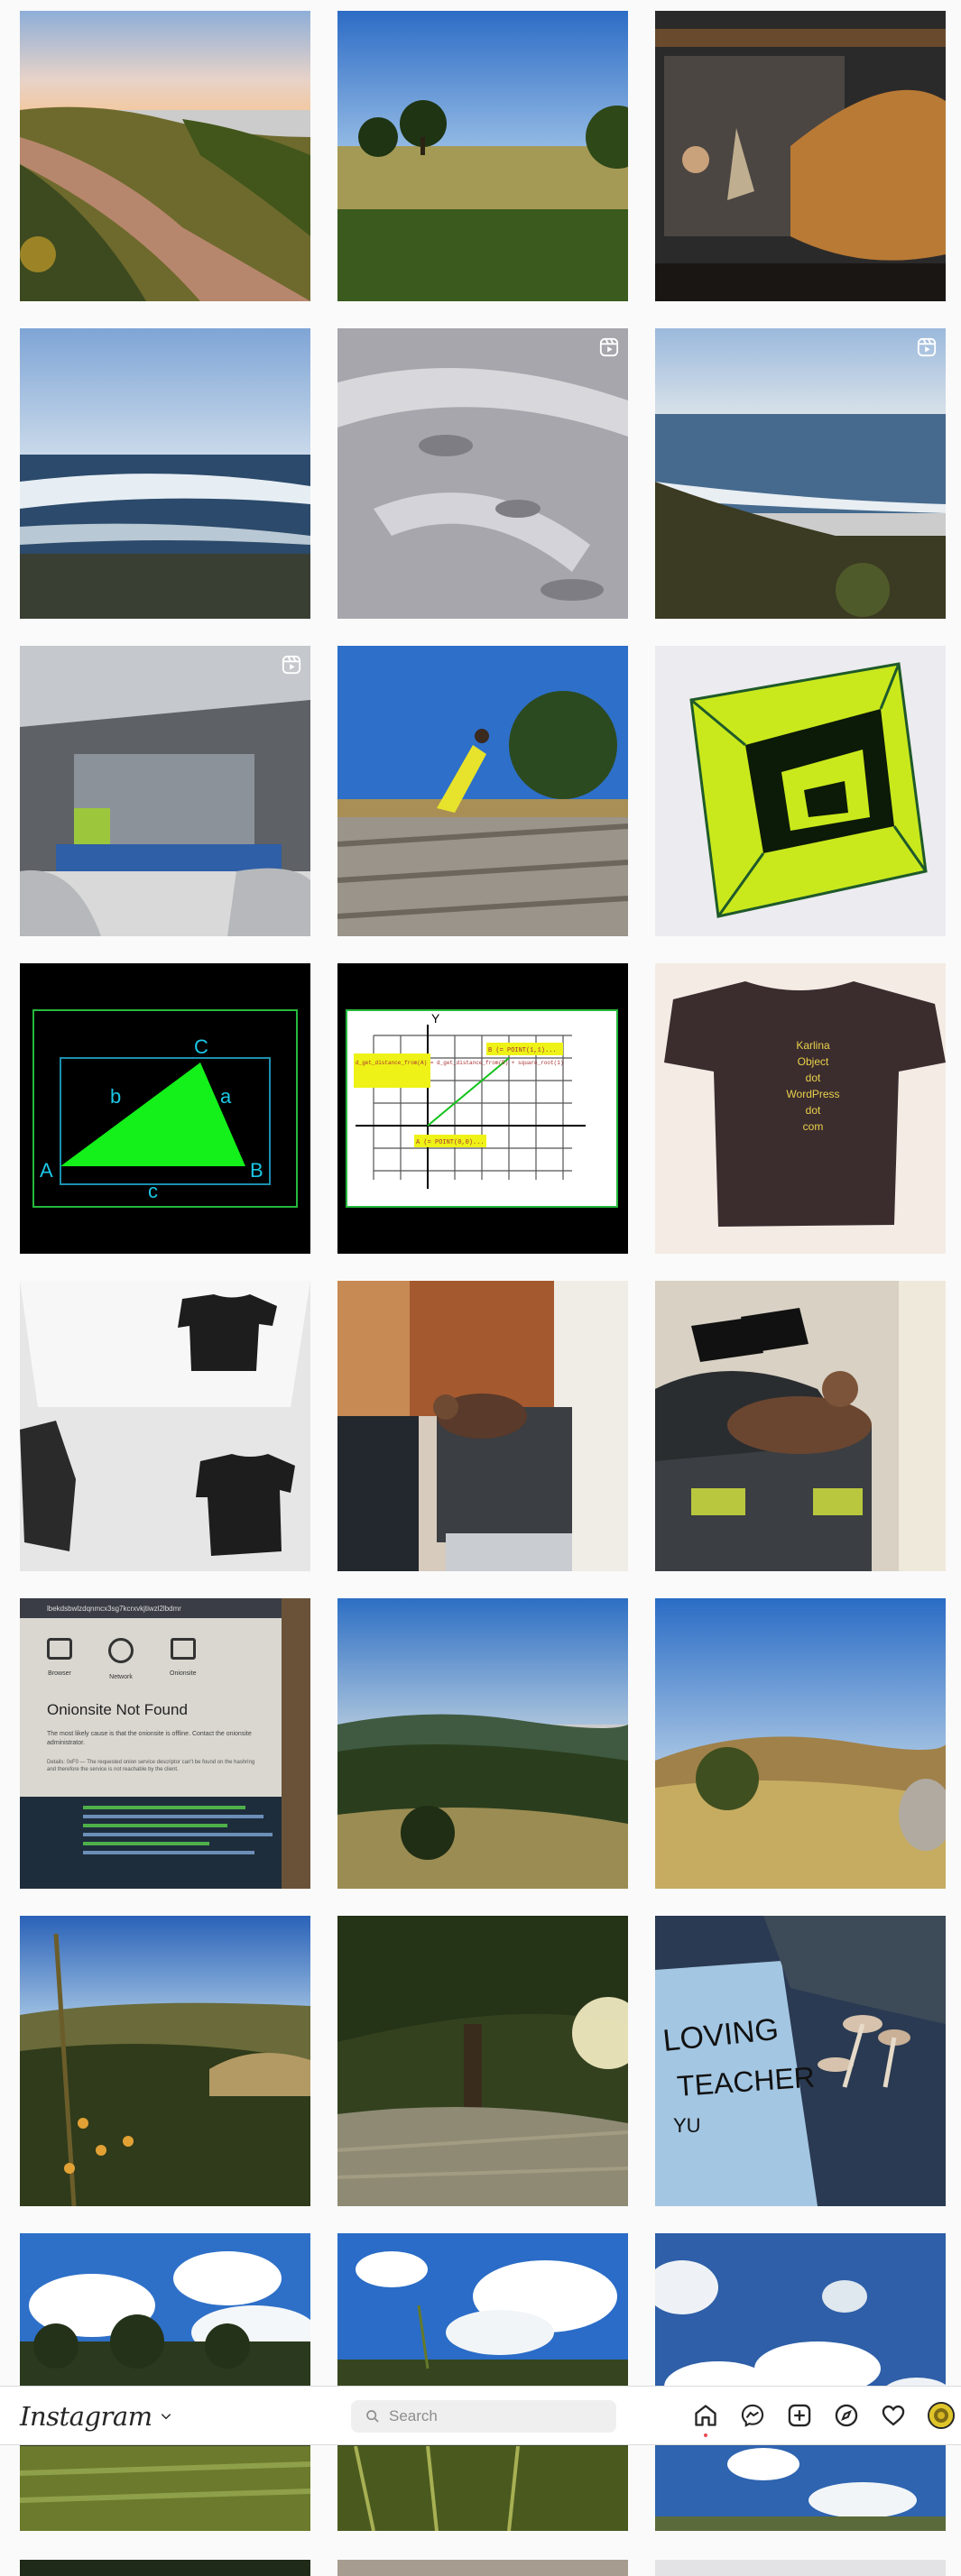 This screenshot has width=961, height=2576. Describe the element at coordinates (59, 1673) in the screenshot. I see `laptop-icon-label: Browser` at that location.